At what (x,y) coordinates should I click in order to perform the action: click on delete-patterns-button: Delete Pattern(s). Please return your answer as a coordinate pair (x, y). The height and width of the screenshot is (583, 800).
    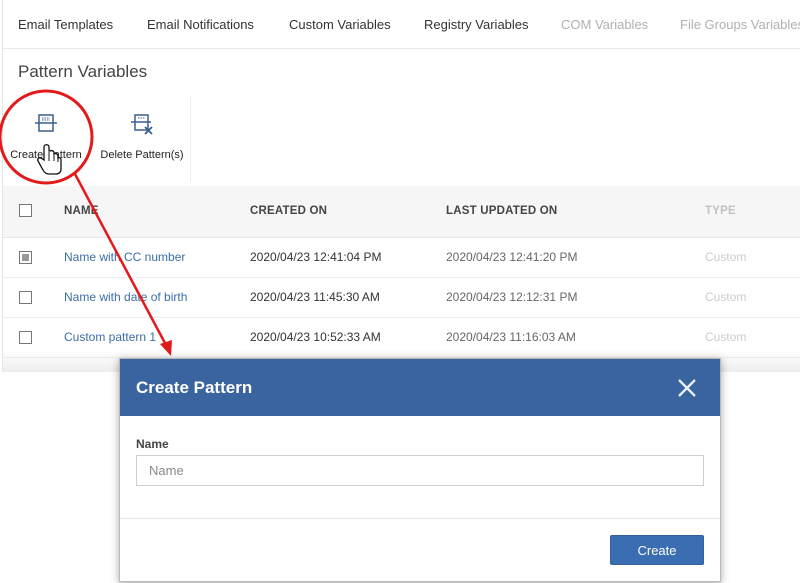
    Looking at the image, I should click on (142, 139).